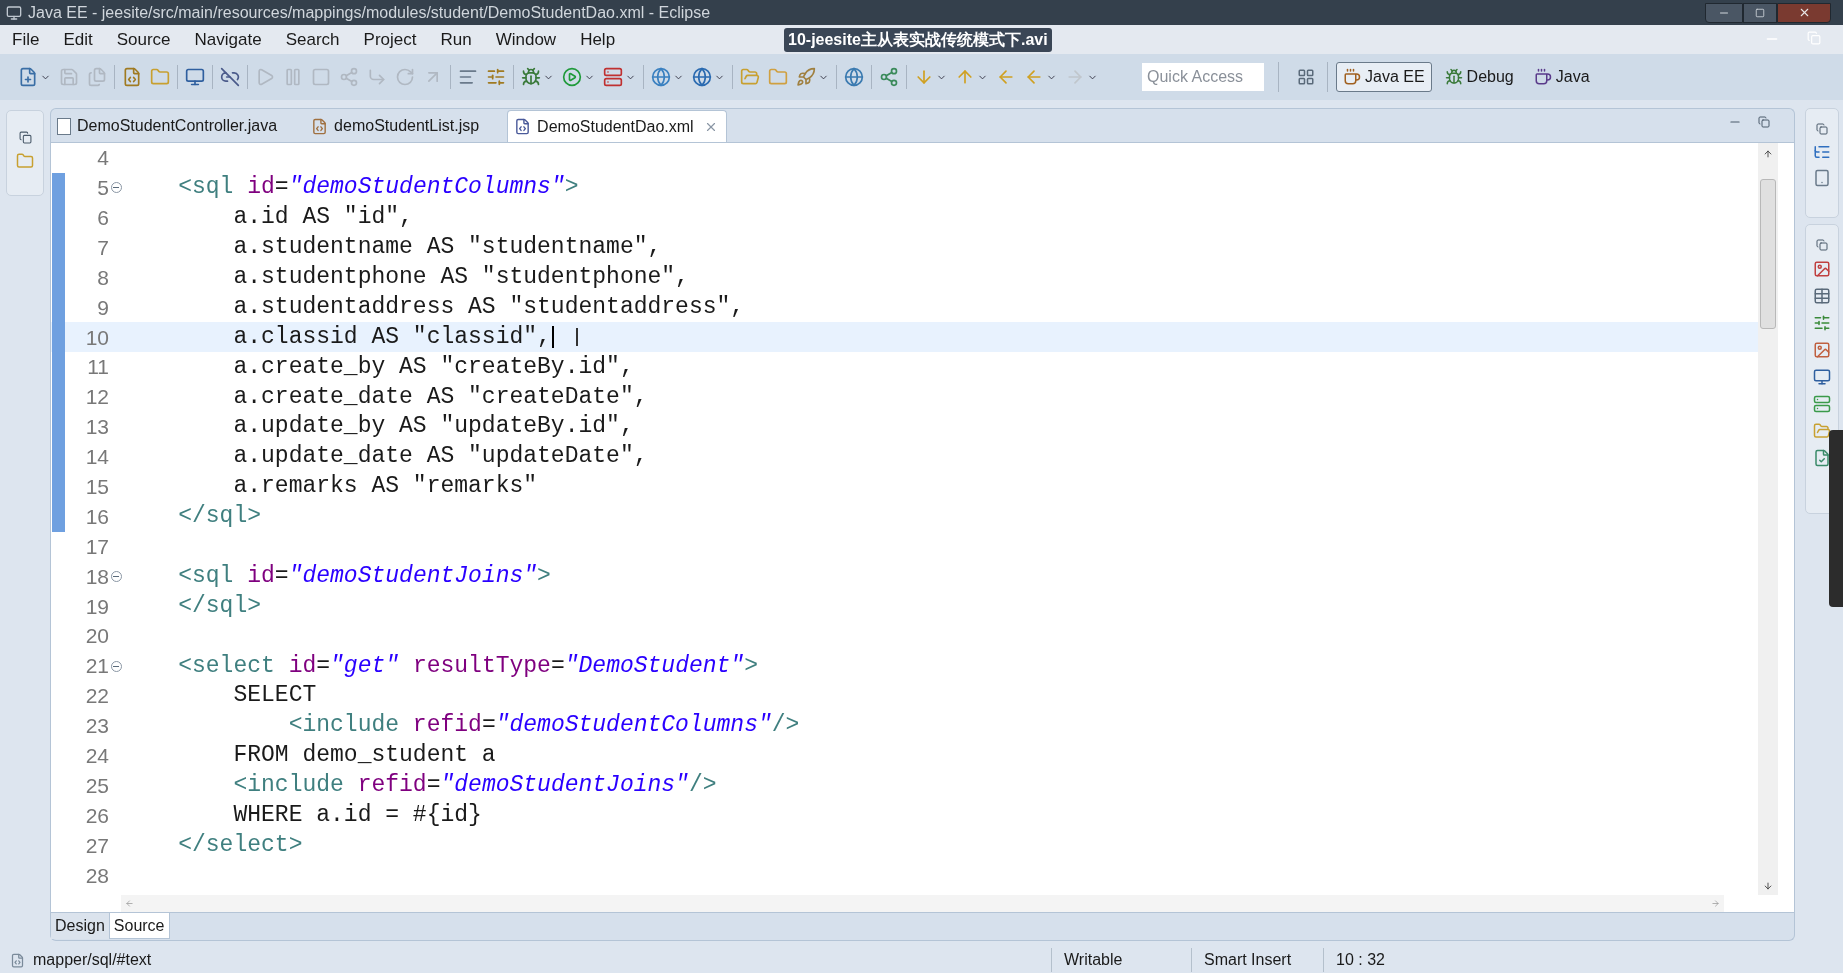 Image resolution: width=1843 pixels, height=973 pixels. What do you see at coordinates (1203, 77) in the screenshot?
I see `quick-access-field: Quick Access` at bounding box center [1203, 77].